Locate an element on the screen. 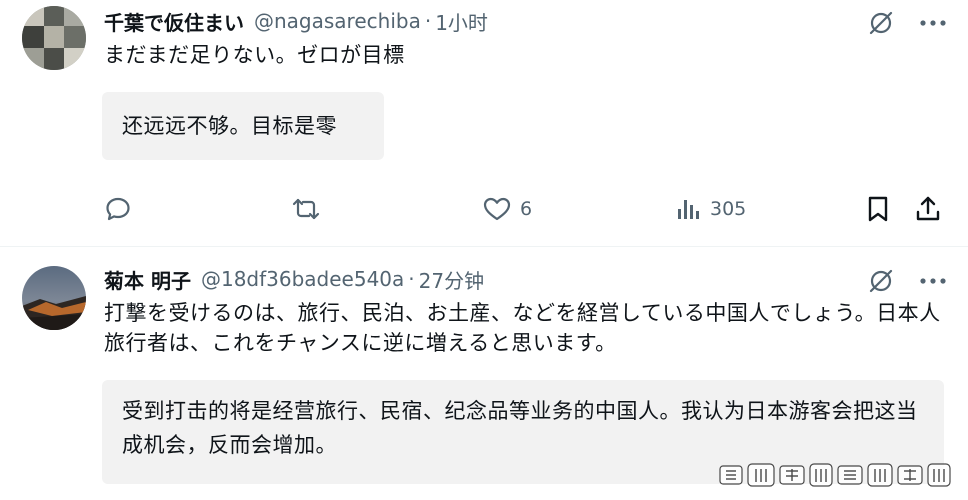 The width and height of the screenshot is (968, 500). display-name: 菊本 明子 is located at coordinates (147, 279).